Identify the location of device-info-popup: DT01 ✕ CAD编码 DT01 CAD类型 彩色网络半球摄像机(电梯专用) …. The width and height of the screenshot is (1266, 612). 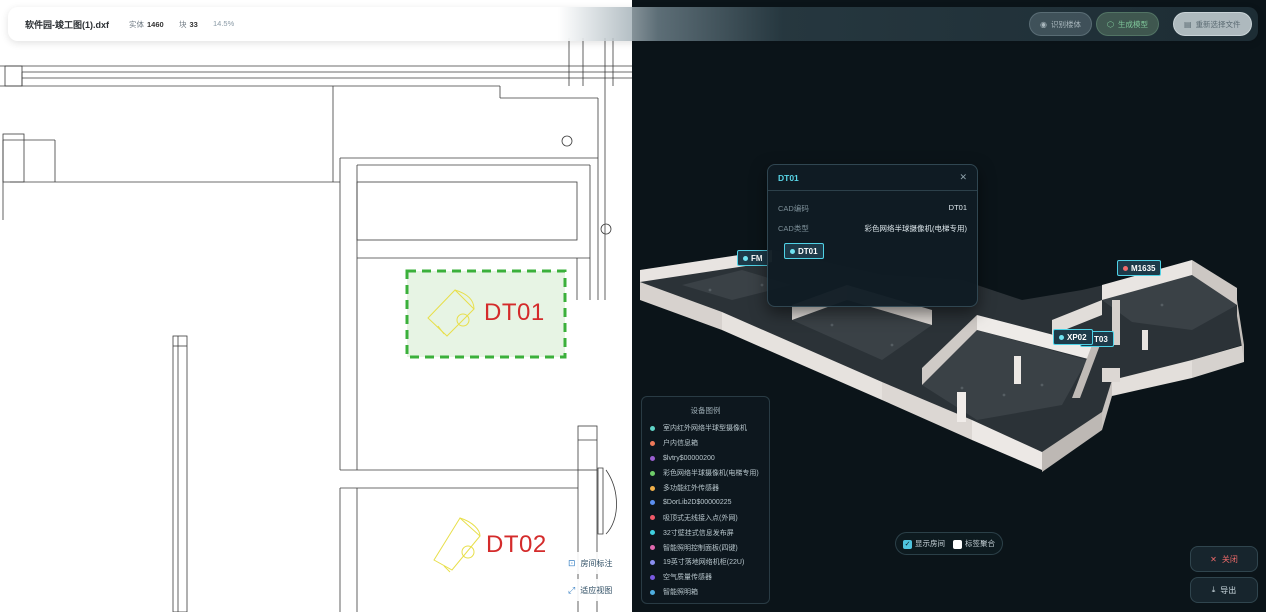
(872, 235).